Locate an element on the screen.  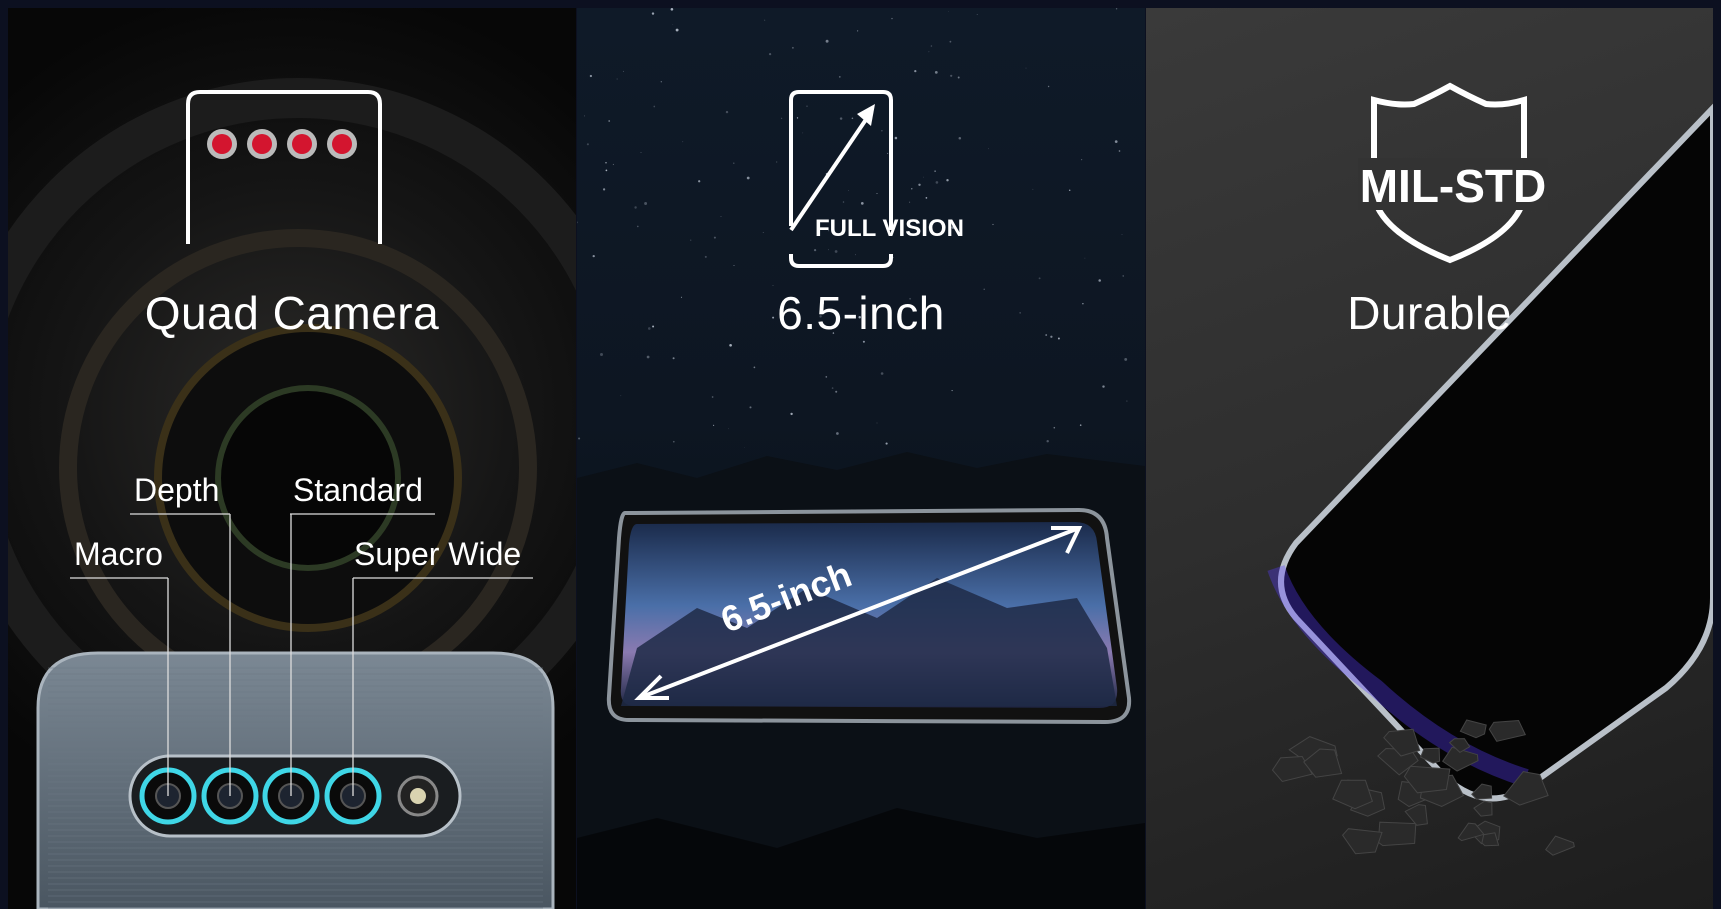
lens-label-macro: Macro is located at coordinates (118, 554).